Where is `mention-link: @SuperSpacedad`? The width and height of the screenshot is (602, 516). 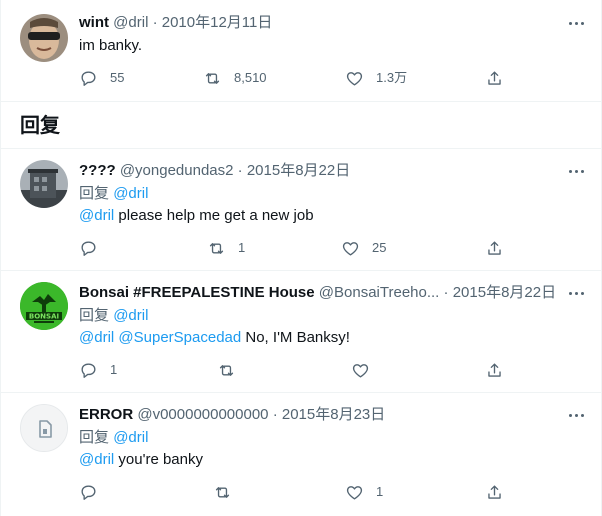
mention-link: @SuperSpacedad is located at coordinates (179, 337).